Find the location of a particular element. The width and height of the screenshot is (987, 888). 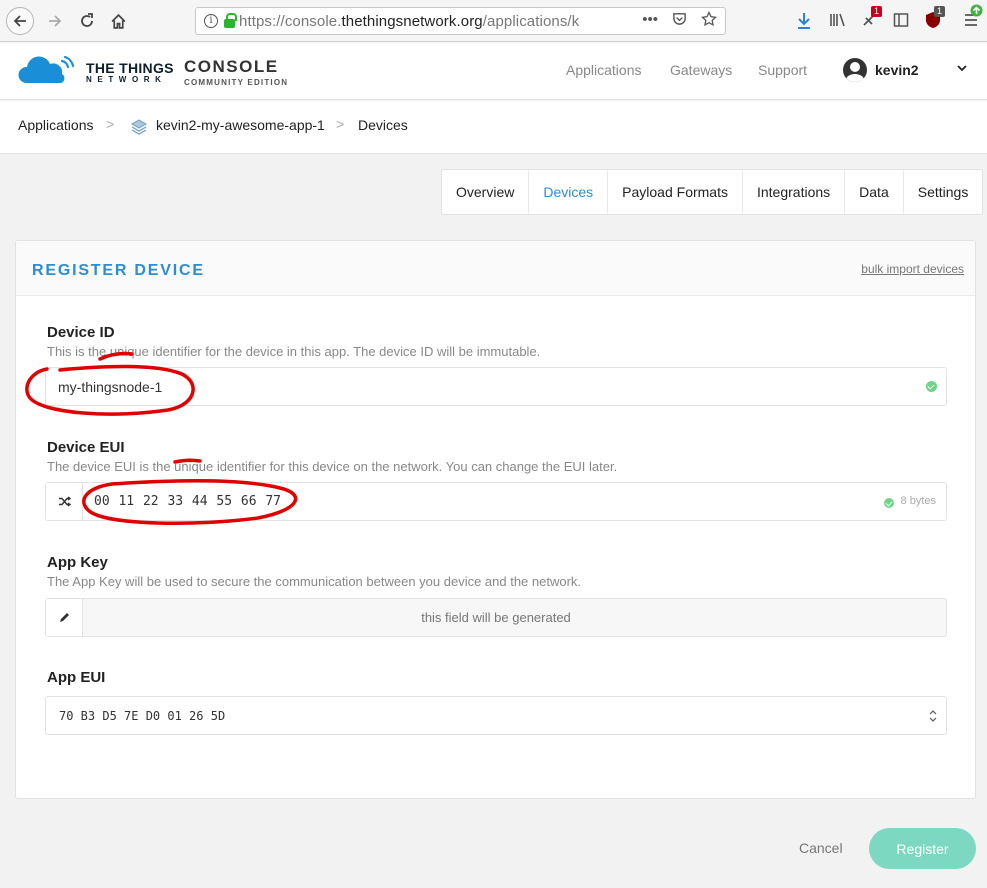

library-icon is located at coordinates (837, 20).